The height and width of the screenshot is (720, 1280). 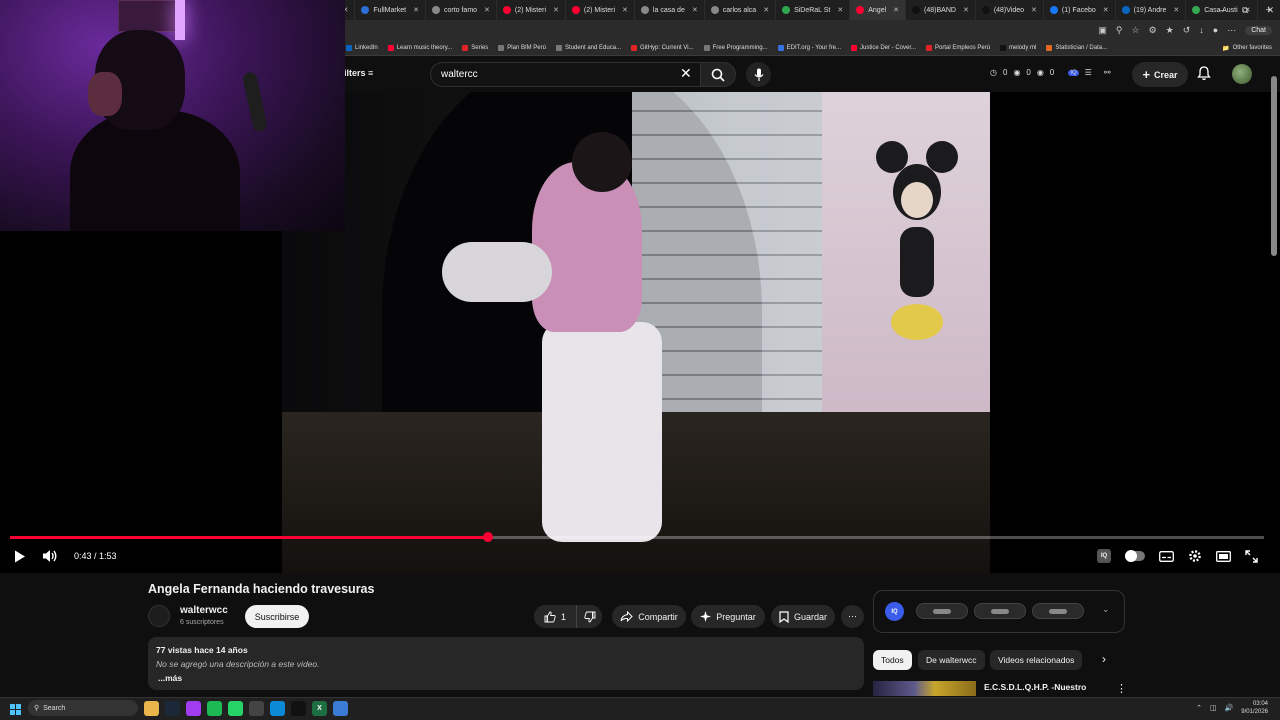 I want to click on search-button, so click(x=718, y=74).